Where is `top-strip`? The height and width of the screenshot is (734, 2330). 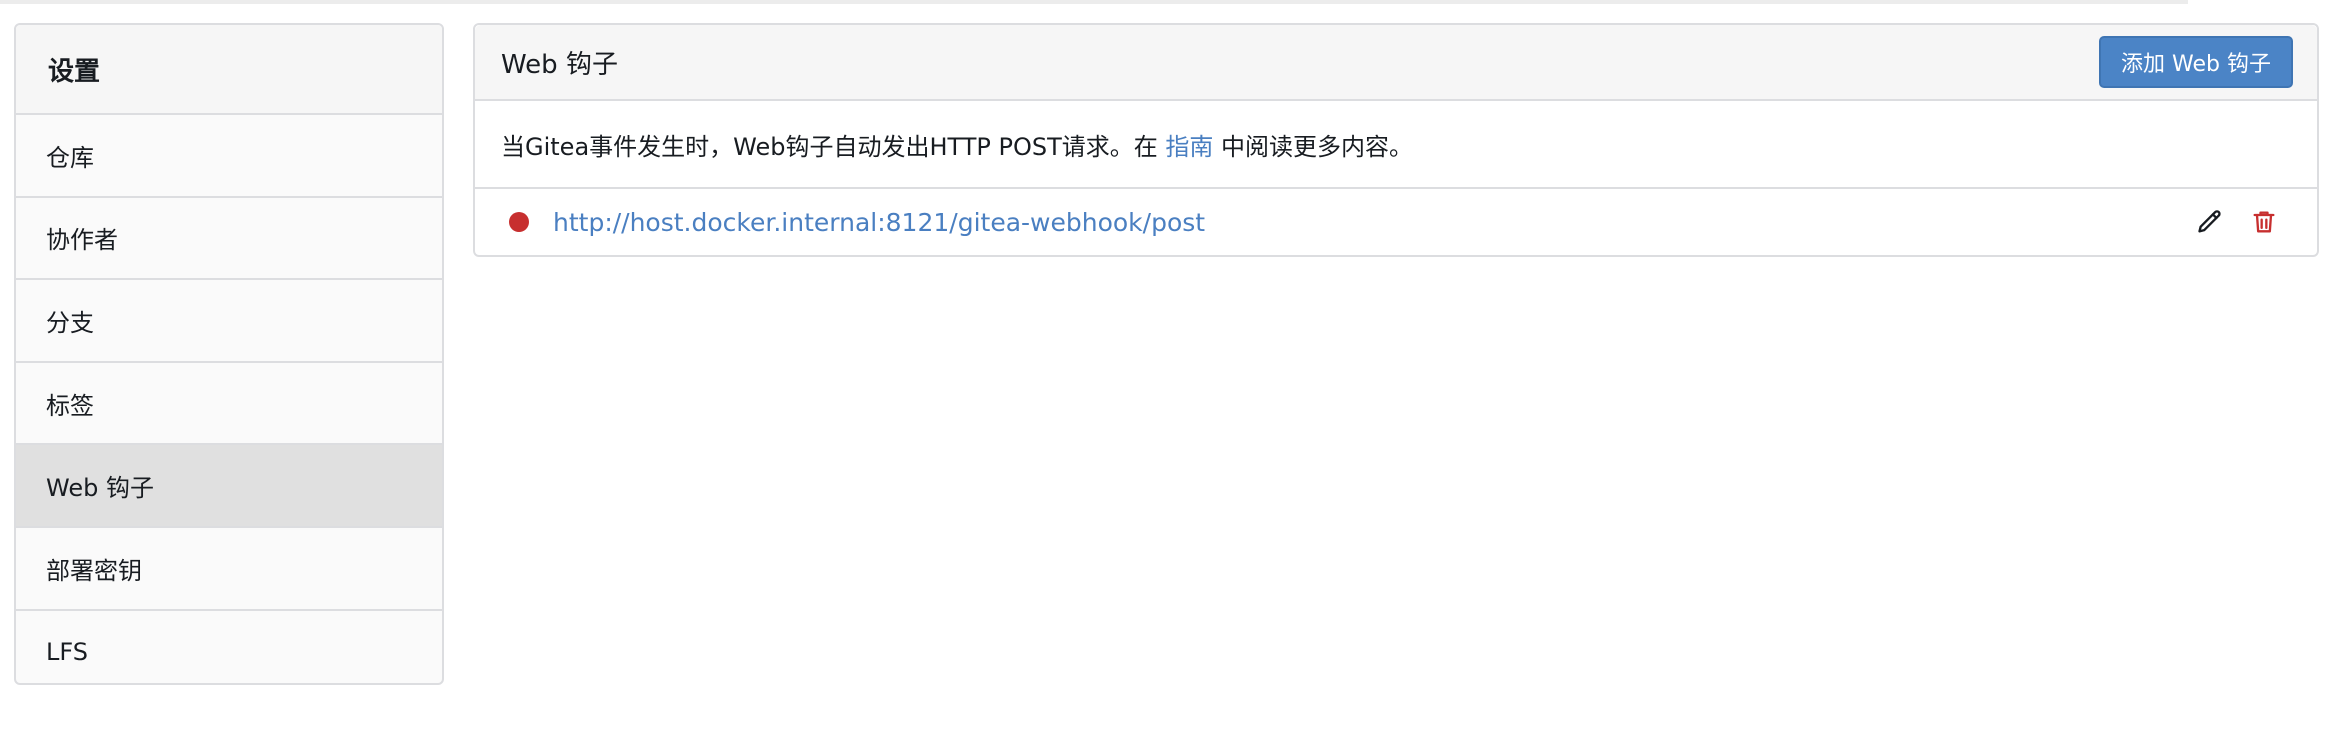
top-strip is located at coordinates (1094, 2).